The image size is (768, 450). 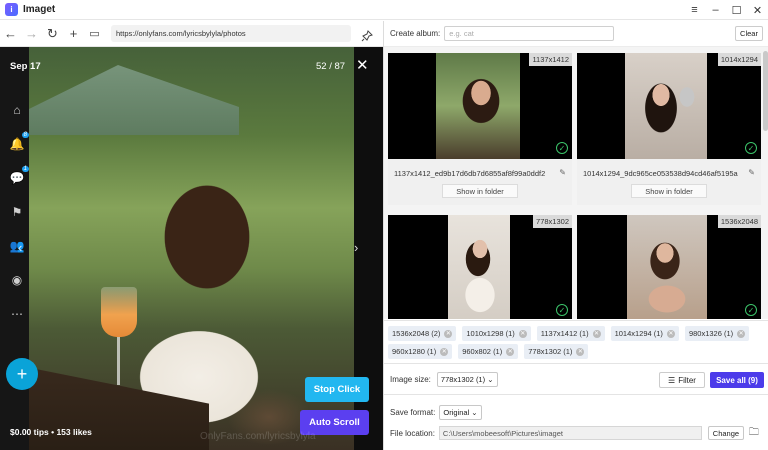 I want to click on save-format-value: Original, so click(x=456, y=412).